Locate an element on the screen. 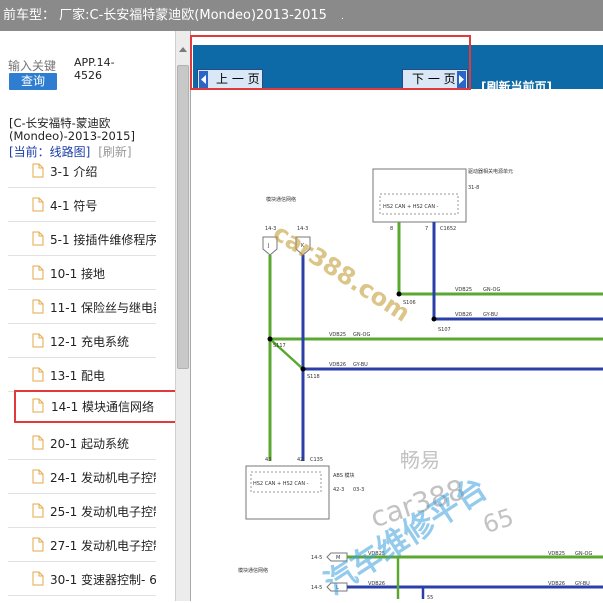 This screenshot has width=603, height=603. sidebar-item: 5-1 接插件维修程序 is located at coordinates (82, 239).